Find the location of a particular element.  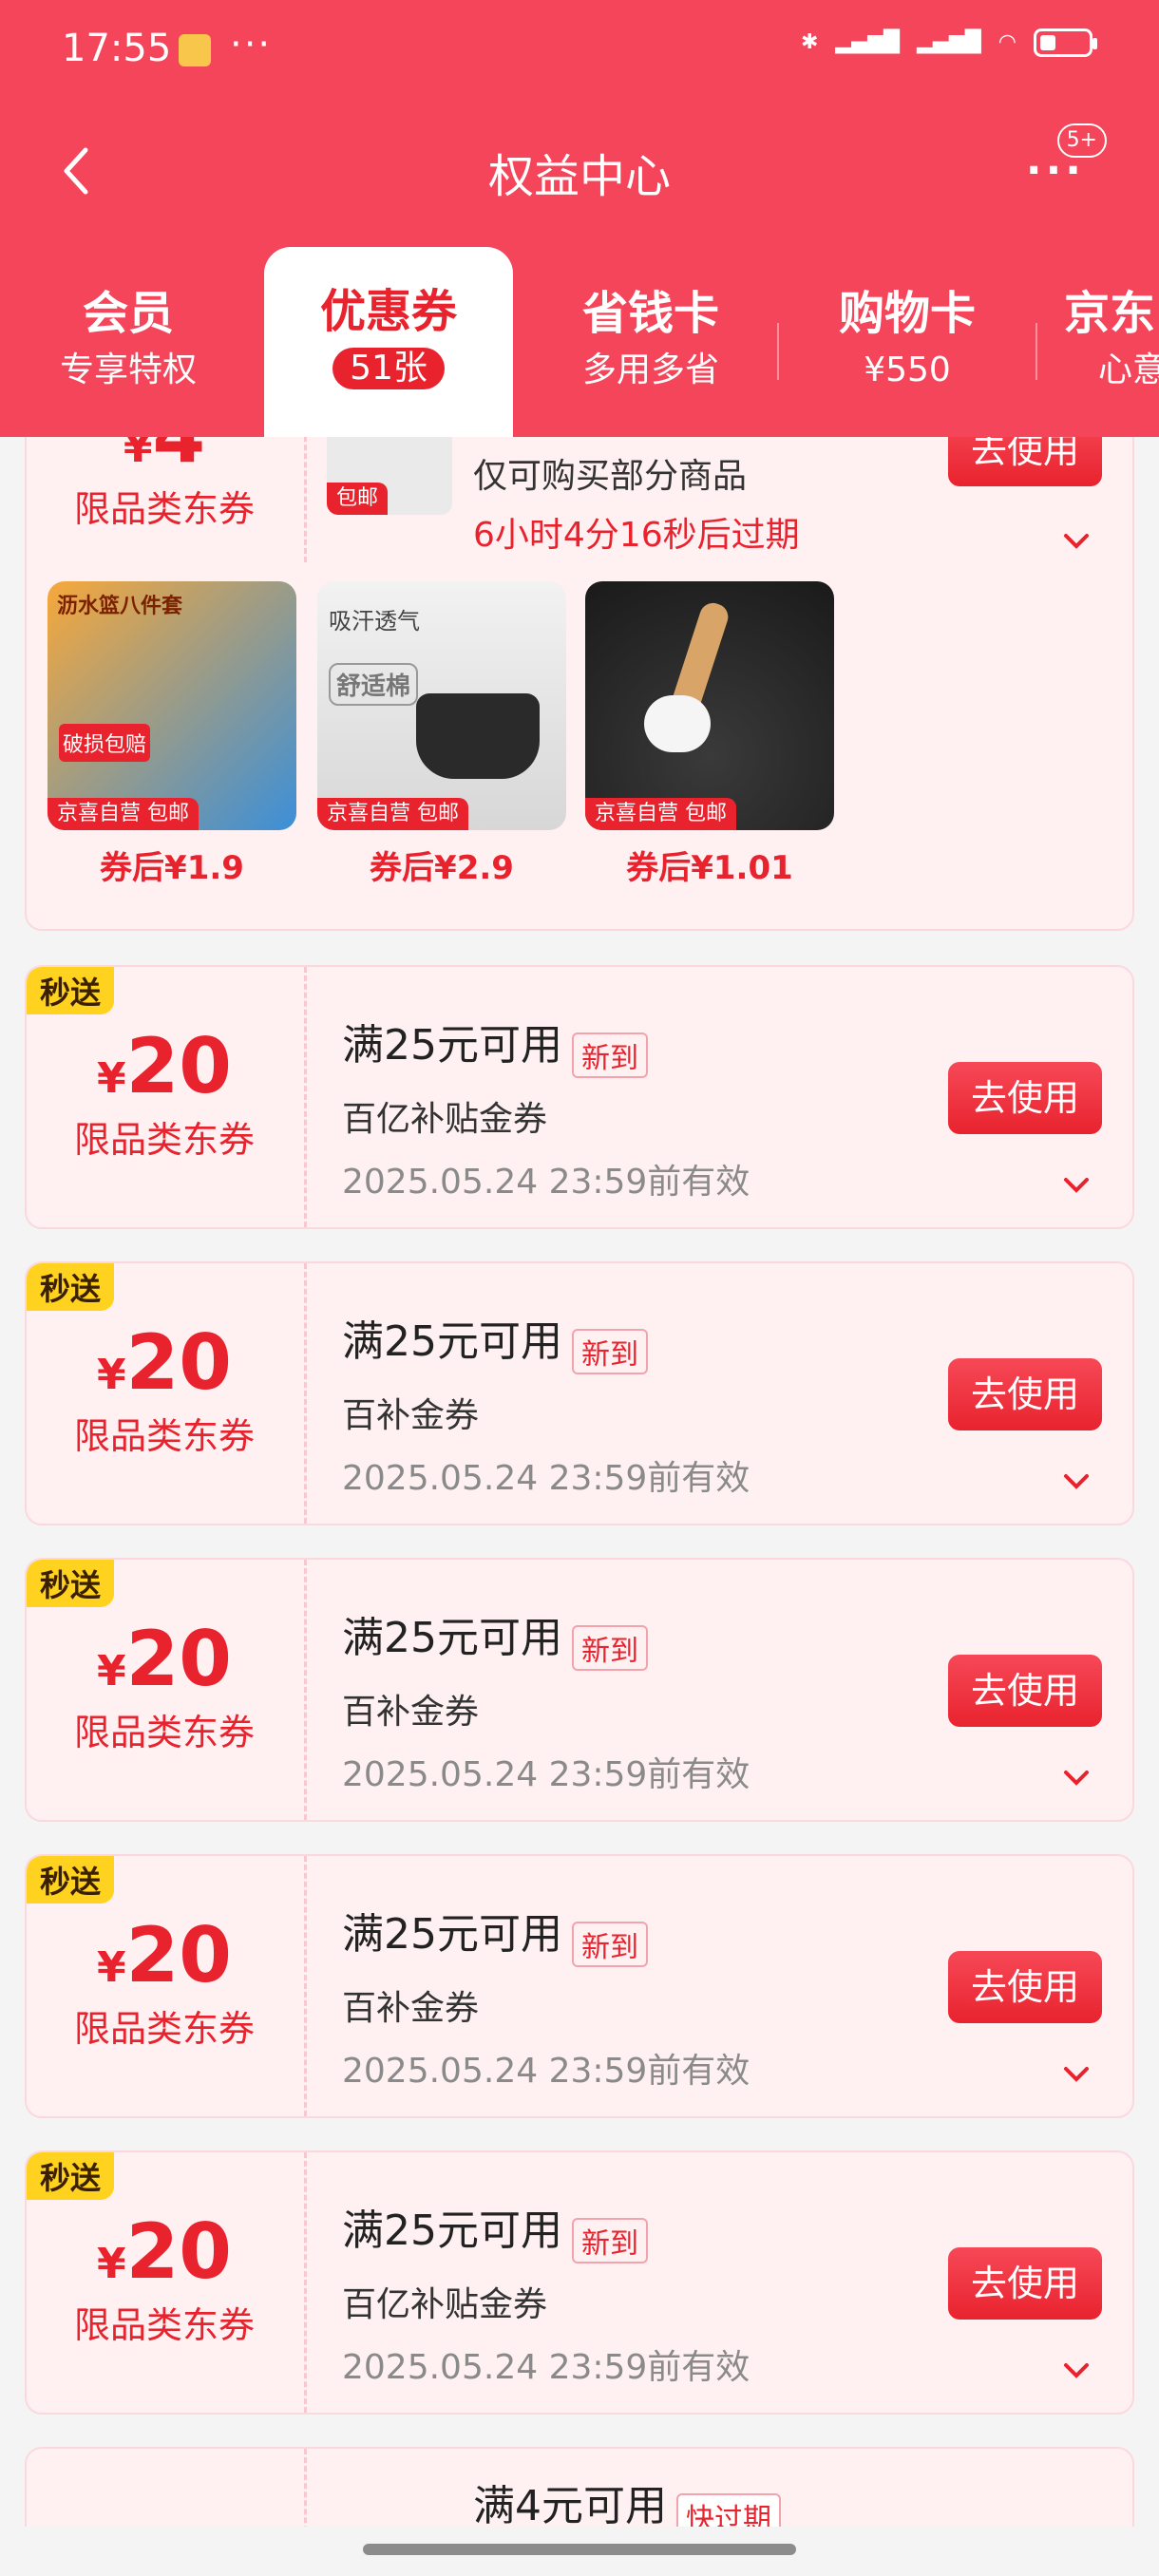

home-indicator is located at coordinates (579, 2549).